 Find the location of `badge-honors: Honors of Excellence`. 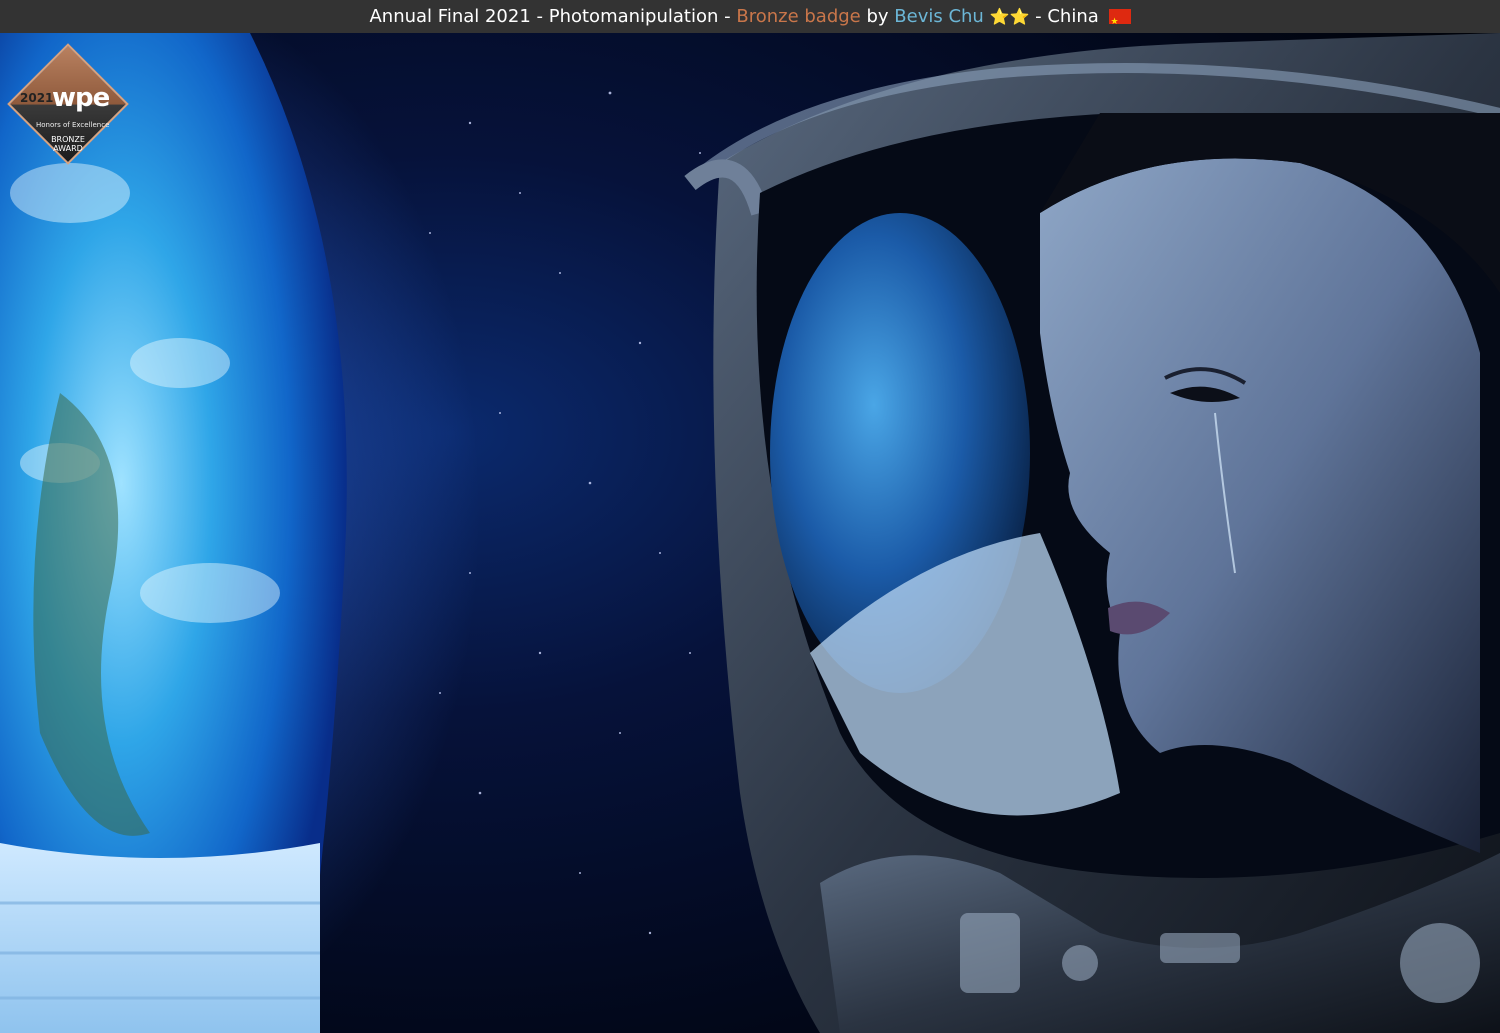

badge-honors: Honors of Excellence is located at coordinates (73, 125).